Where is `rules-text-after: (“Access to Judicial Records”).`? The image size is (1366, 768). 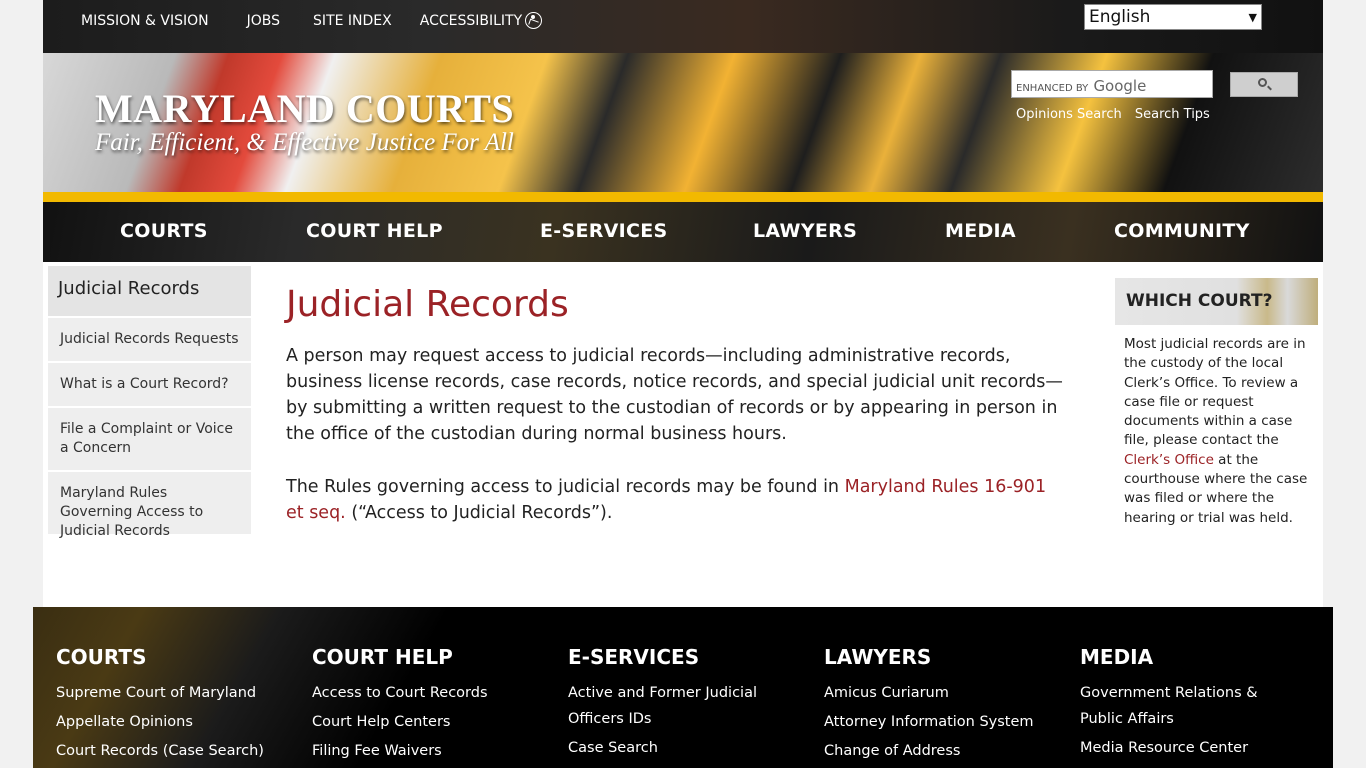
rules-text-after: (“Access to Judicial Records”). is located at coordinates (479, 513).